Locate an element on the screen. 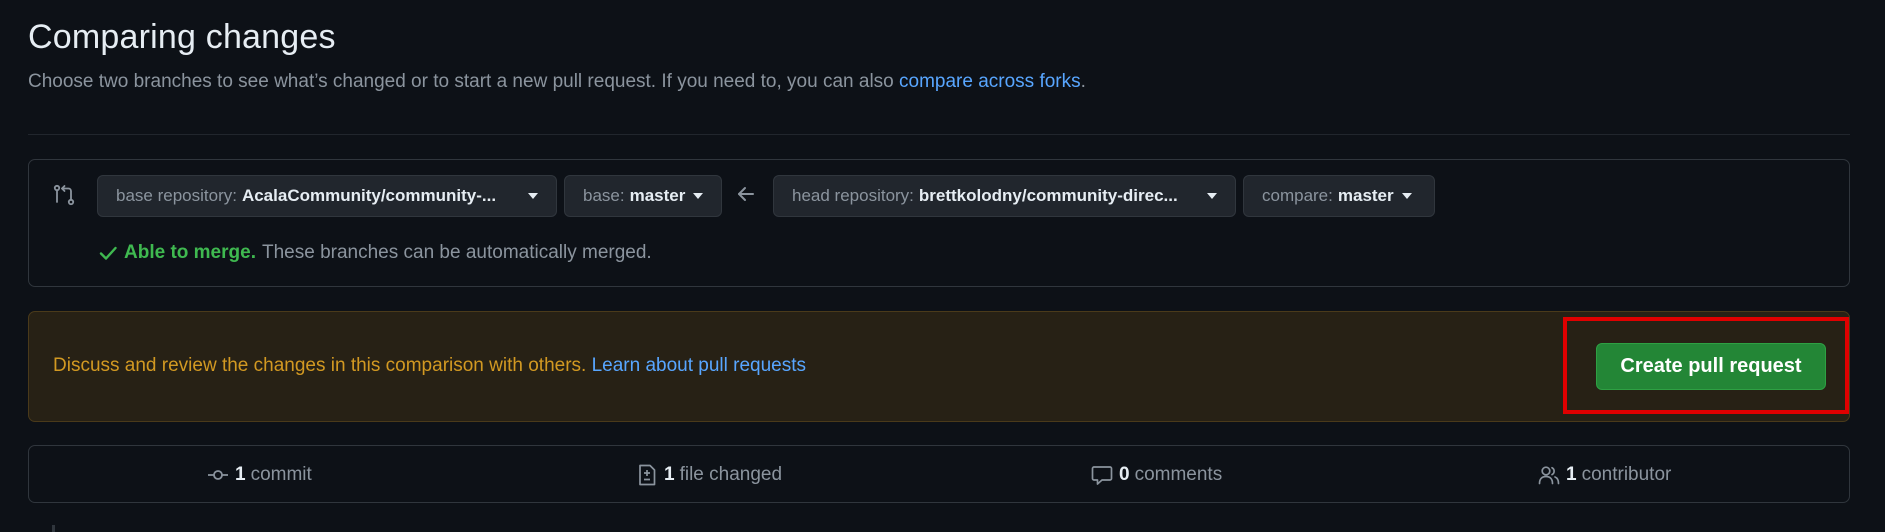  learn-pull-requests-link: Learn about pull requests is located at coordinates (699, 365).